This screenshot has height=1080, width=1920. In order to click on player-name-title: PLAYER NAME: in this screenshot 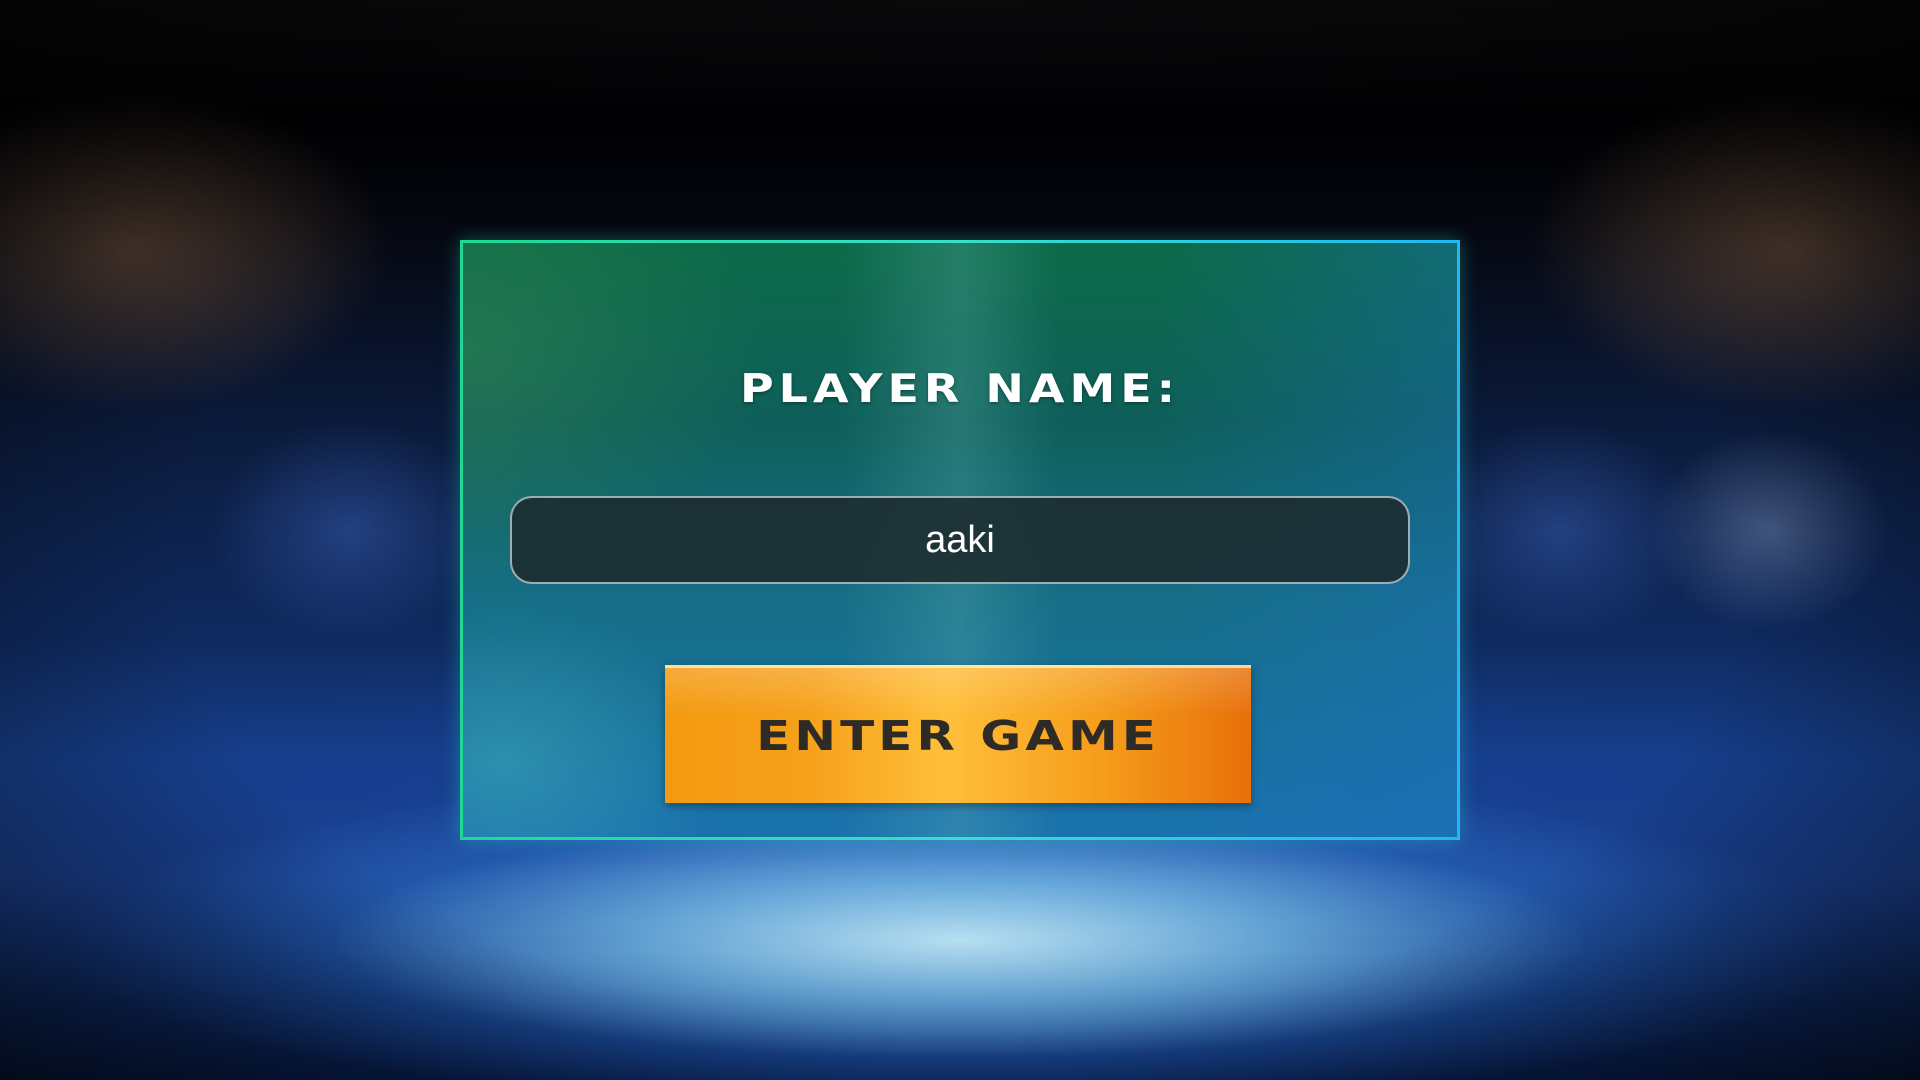, I will do `click(960, 388)`.